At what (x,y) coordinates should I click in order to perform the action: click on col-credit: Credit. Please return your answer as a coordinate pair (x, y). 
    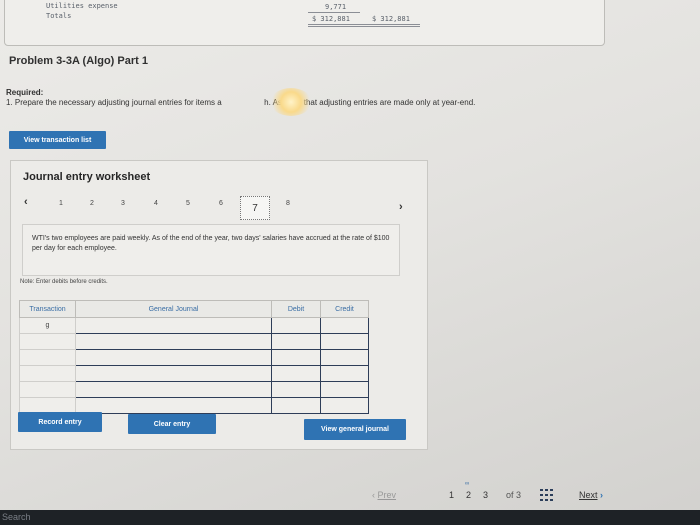
    Looking at the image, I should click on (344, 309).